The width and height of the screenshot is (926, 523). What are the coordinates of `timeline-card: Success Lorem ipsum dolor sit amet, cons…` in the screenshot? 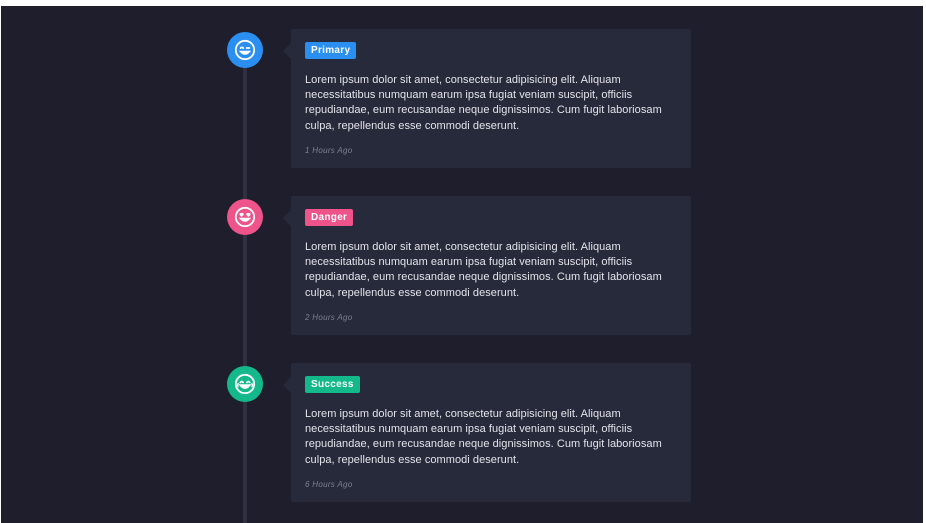 It's located at (487, 432).